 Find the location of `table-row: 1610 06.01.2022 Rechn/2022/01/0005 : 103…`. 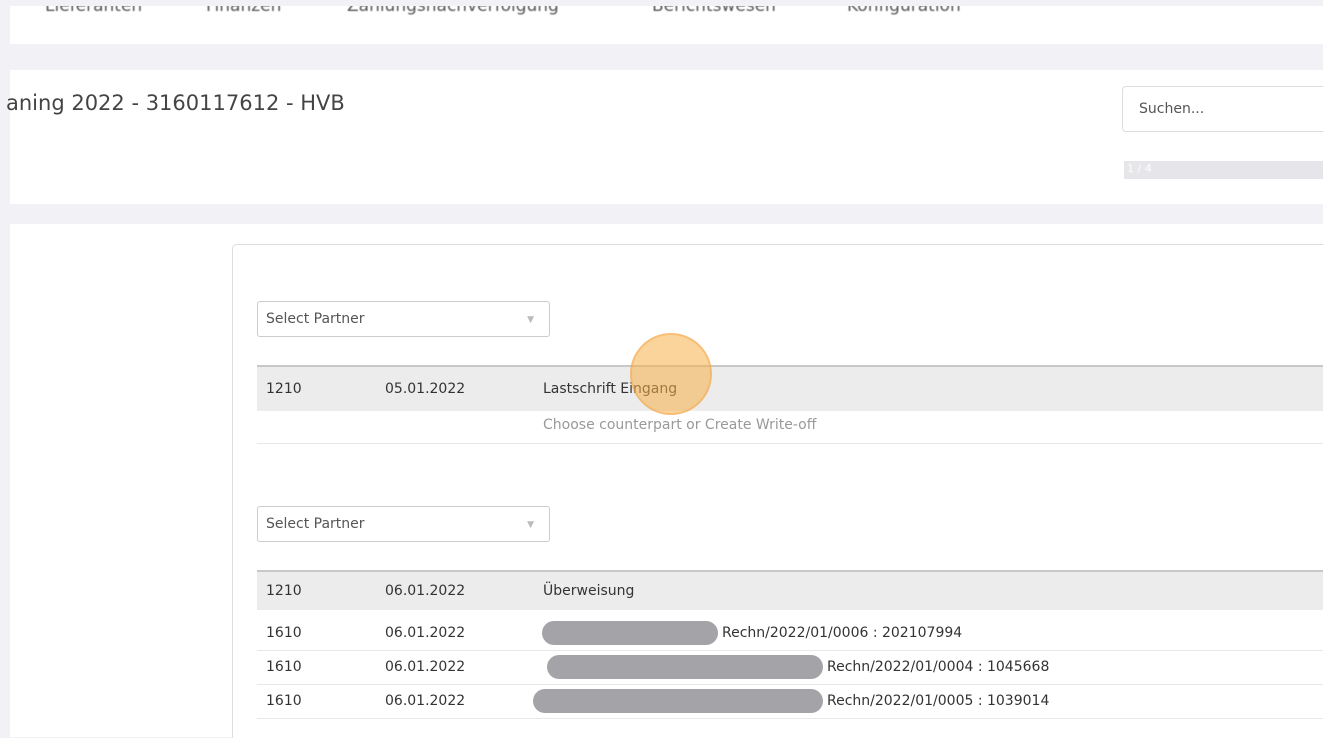

table-row: 1610 06.01.2022 Rechn/2022/01/0005 : 103… is located at coordinates (790, 701).